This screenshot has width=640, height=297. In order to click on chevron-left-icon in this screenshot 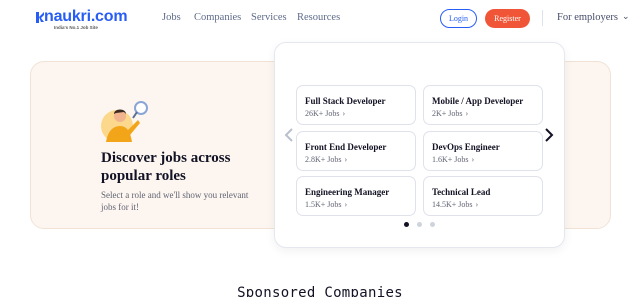, I will do `click(289, 135)`.